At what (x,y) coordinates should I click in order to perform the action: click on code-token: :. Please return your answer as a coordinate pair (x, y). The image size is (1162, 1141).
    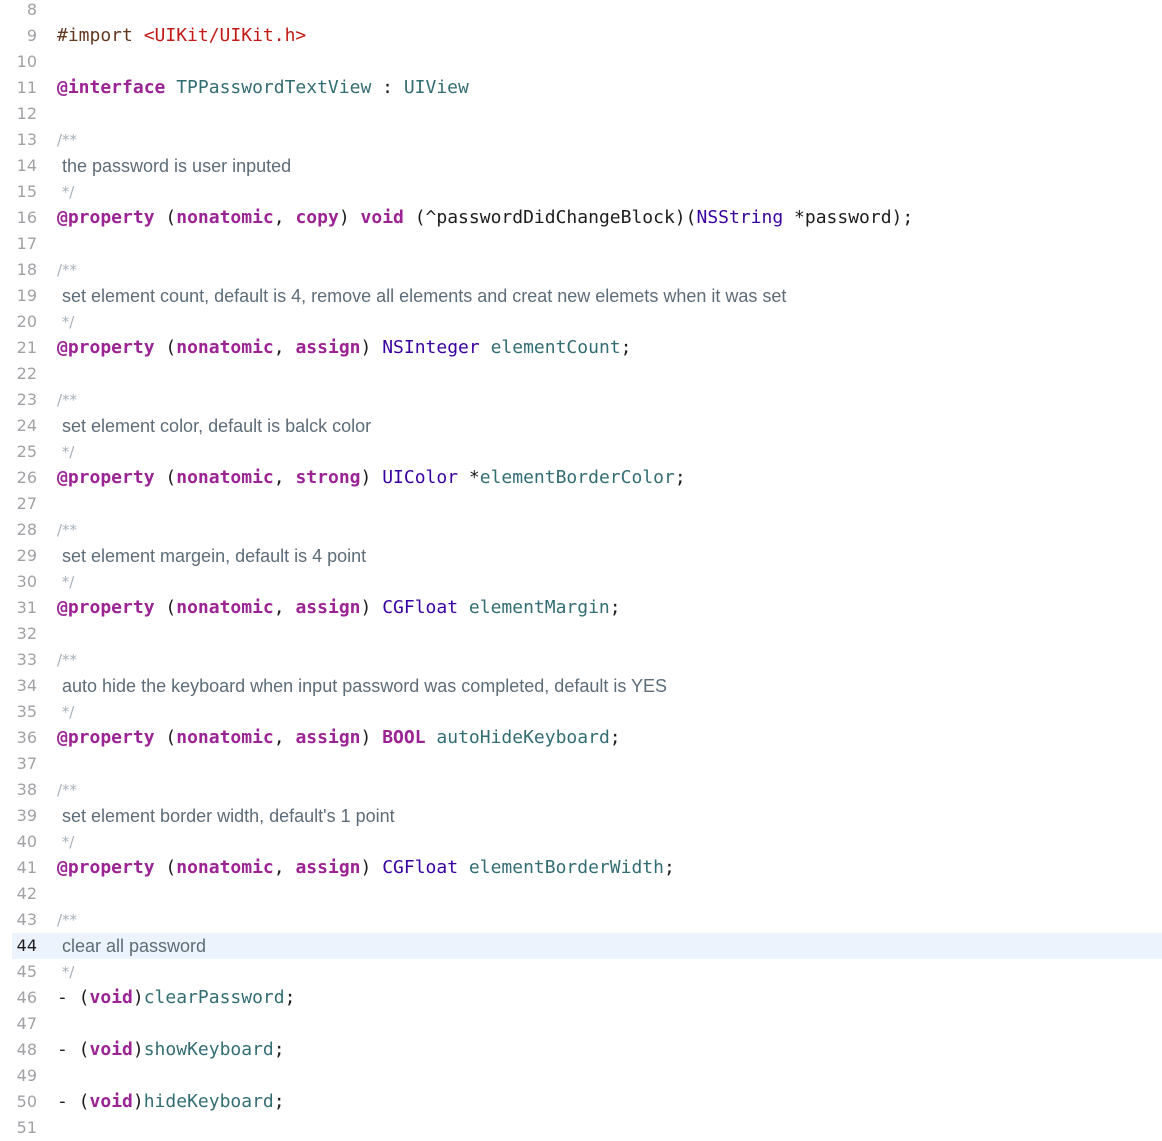
    Looking at the image, I should click on (387, 87).